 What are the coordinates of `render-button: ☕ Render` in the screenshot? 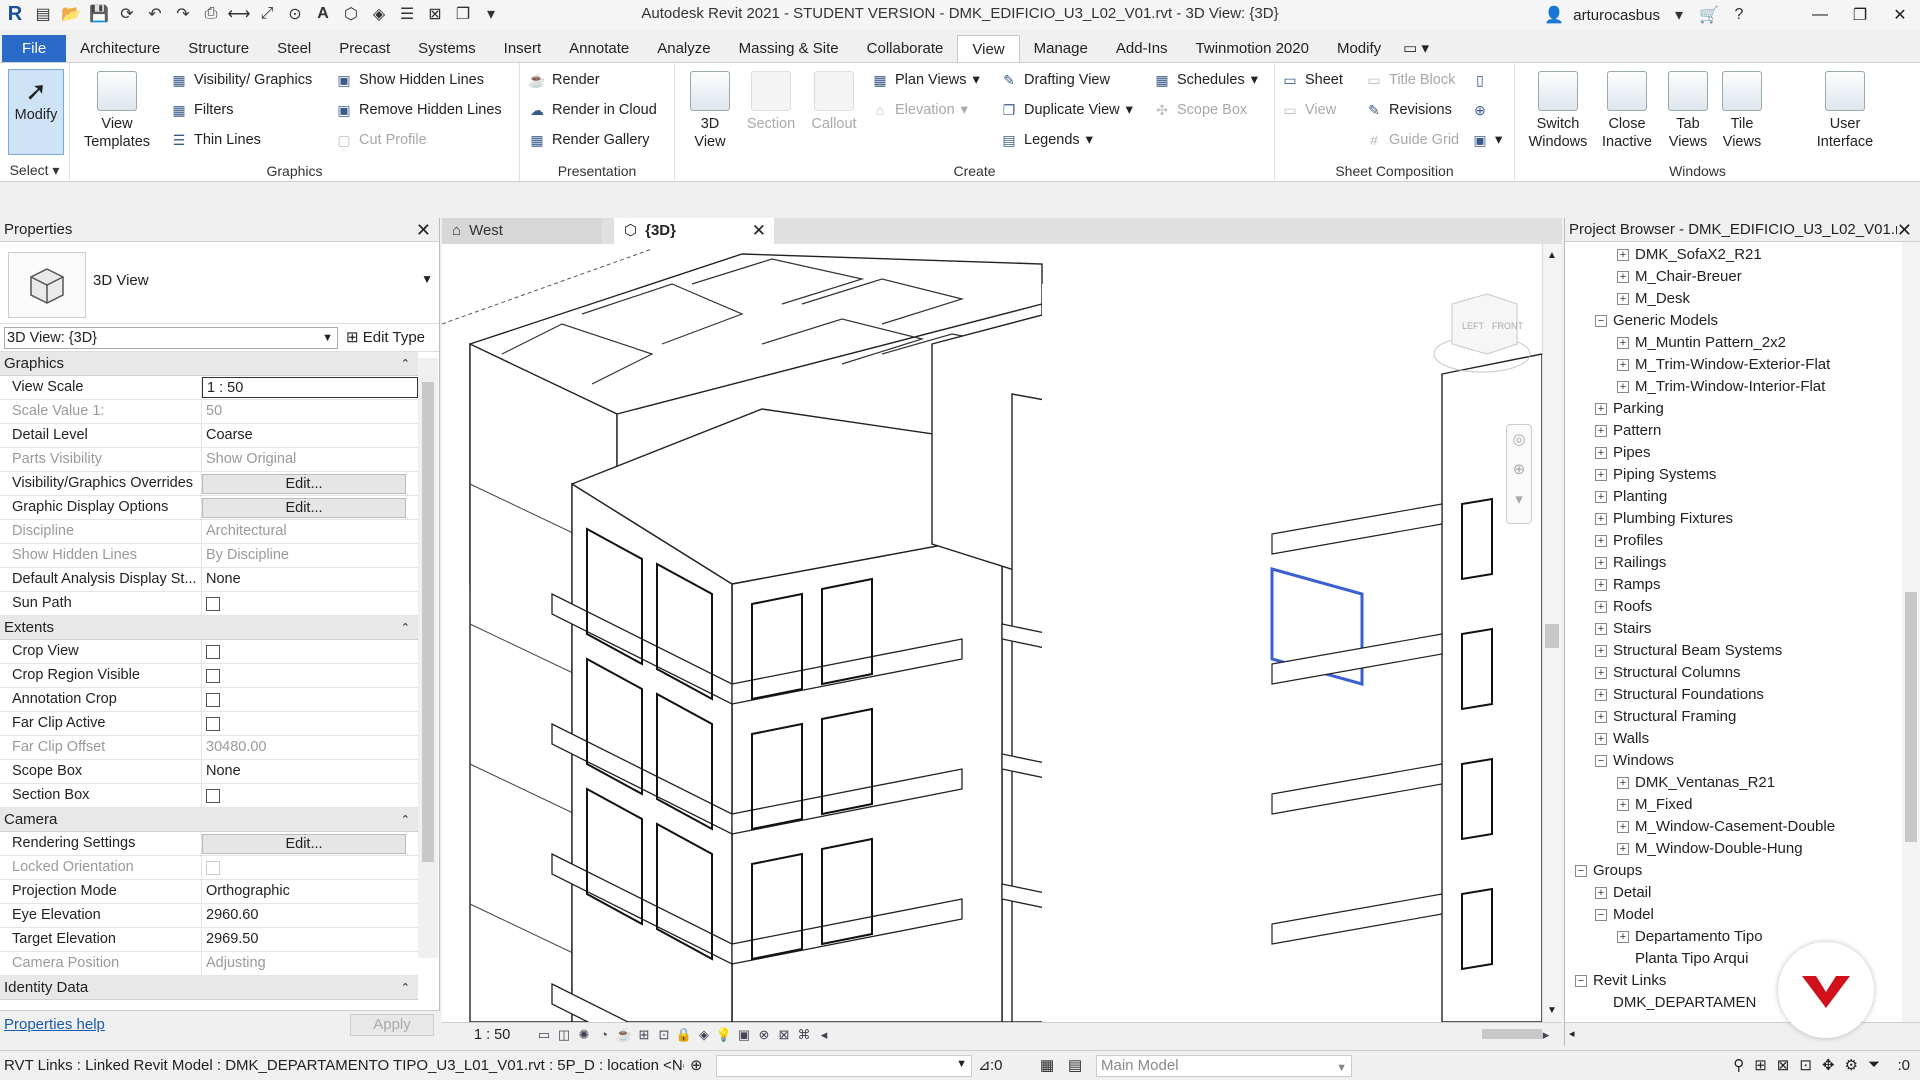 It's located at (563, 80).